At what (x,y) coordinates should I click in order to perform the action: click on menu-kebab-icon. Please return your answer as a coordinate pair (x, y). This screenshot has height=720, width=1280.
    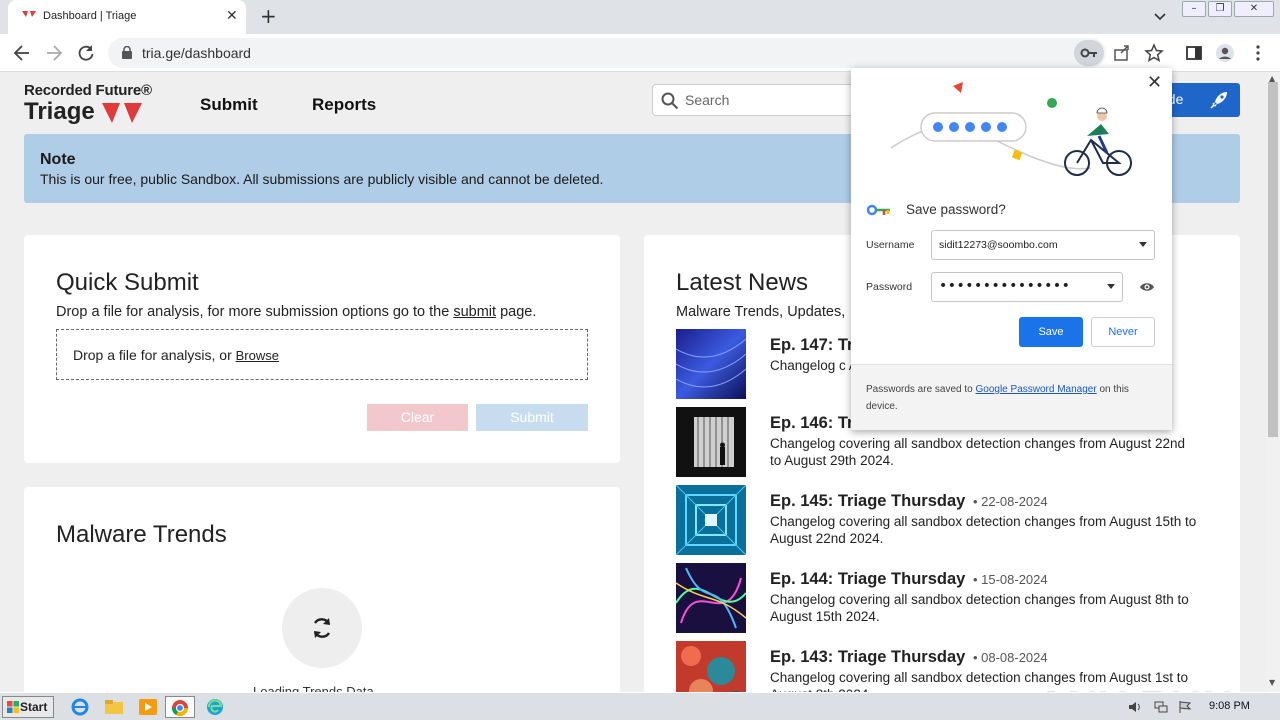
    Looking at the image, I should click on (1258, 53).